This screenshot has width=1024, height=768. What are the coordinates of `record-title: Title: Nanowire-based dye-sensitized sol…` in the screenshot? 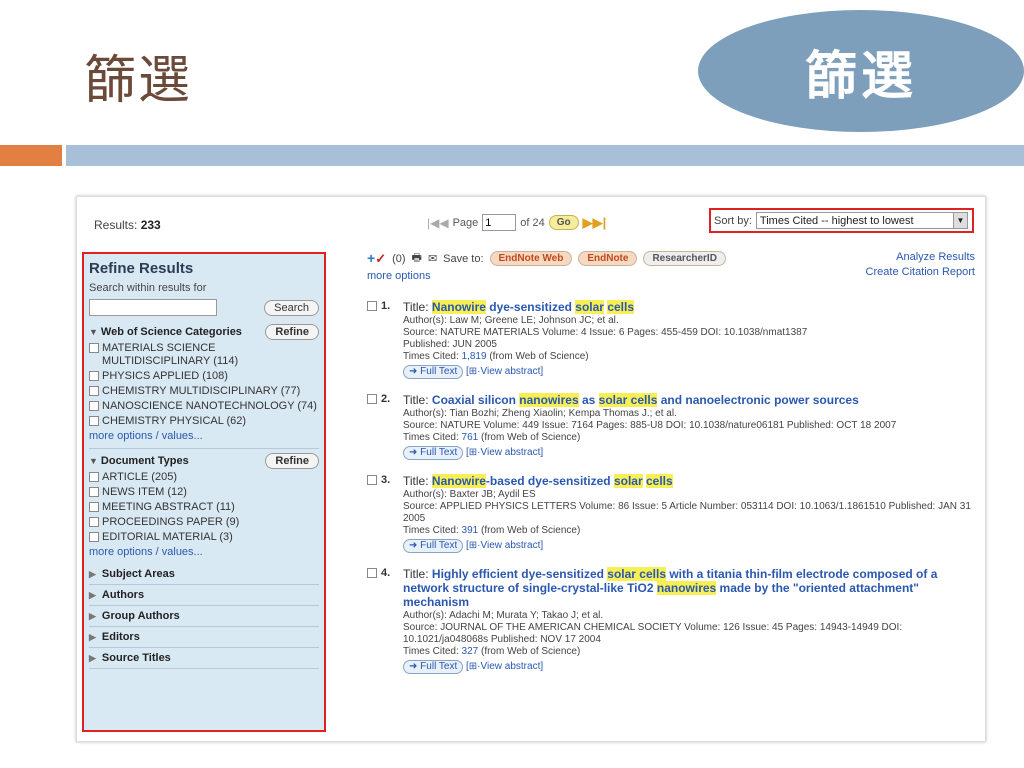 It's located at (691, 481).